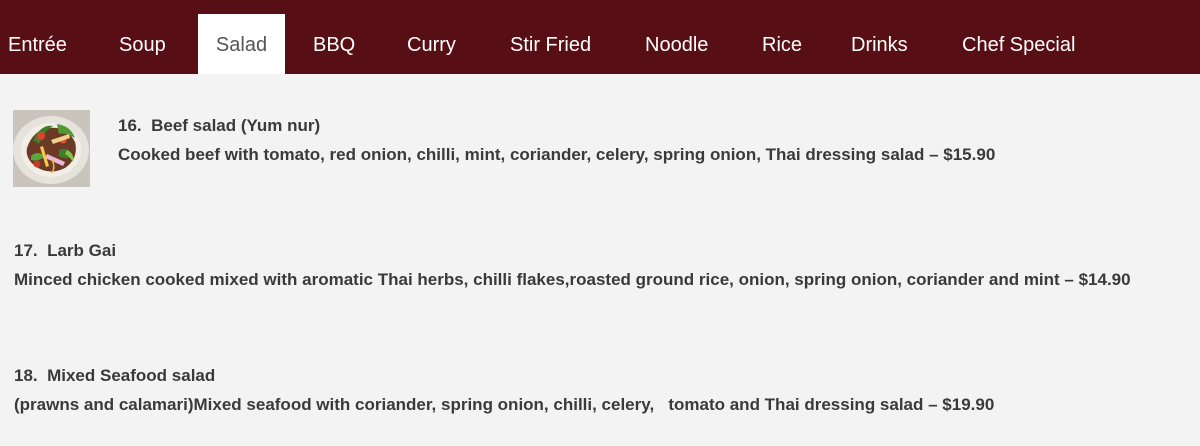 The image size is (1200, 446). What do you see at coordinates (142, 44) in the screenshot?
I see `tab-soup: Soup` at bounding box center [142, 44].